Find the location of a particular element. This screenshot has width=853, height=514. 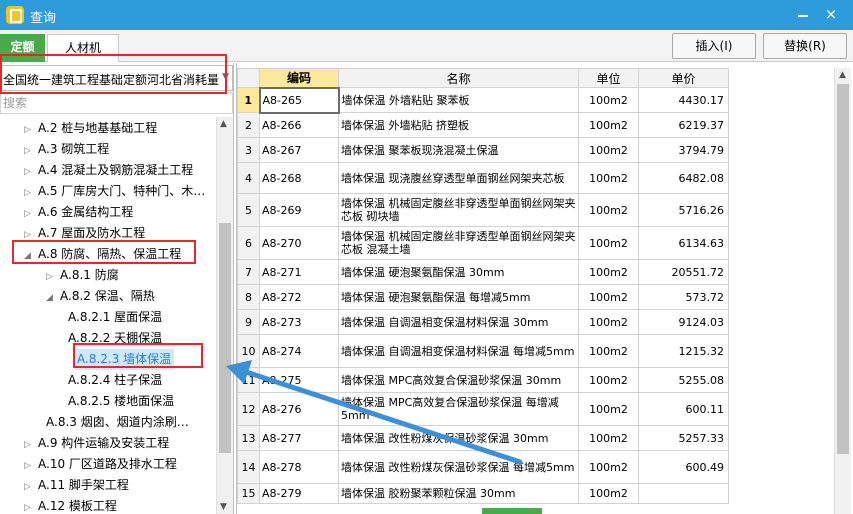

name-cell: 墙体保温 改性粉煤灰保温砂浆保温 30mm is located at coordinates (458, 438).